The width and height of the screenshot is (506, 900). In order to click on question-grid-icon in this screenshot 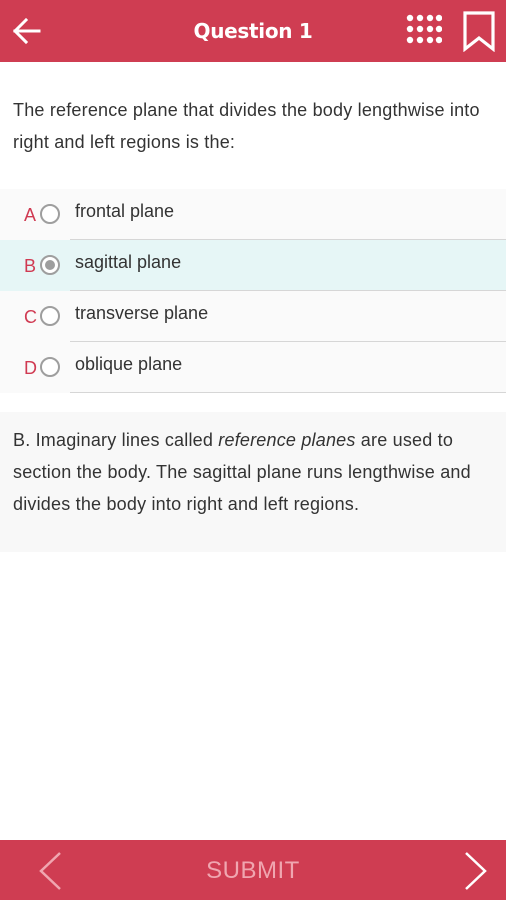, I will do `click(424, 32)`.